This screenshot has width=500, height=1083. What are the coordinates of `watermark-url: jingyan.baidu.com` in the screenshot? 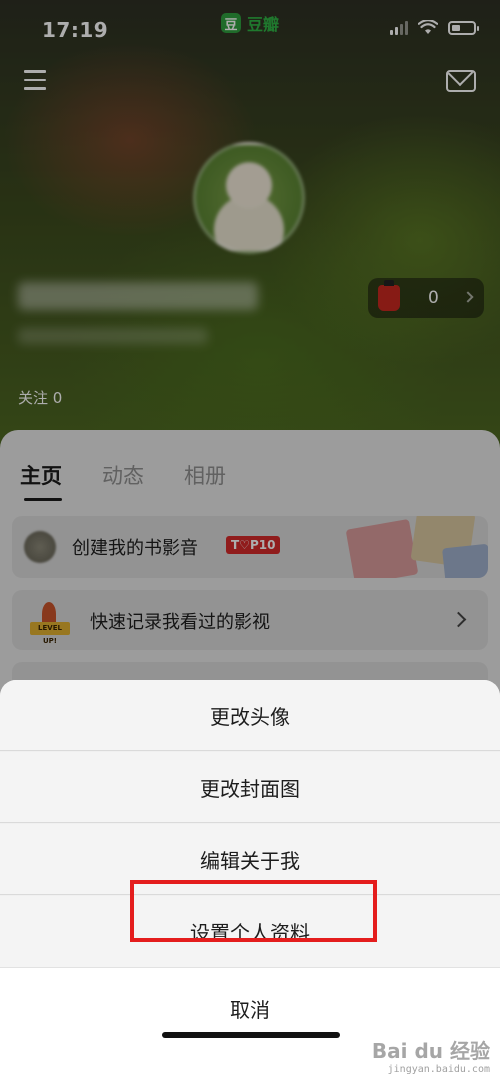 It's located at (438, 1069).